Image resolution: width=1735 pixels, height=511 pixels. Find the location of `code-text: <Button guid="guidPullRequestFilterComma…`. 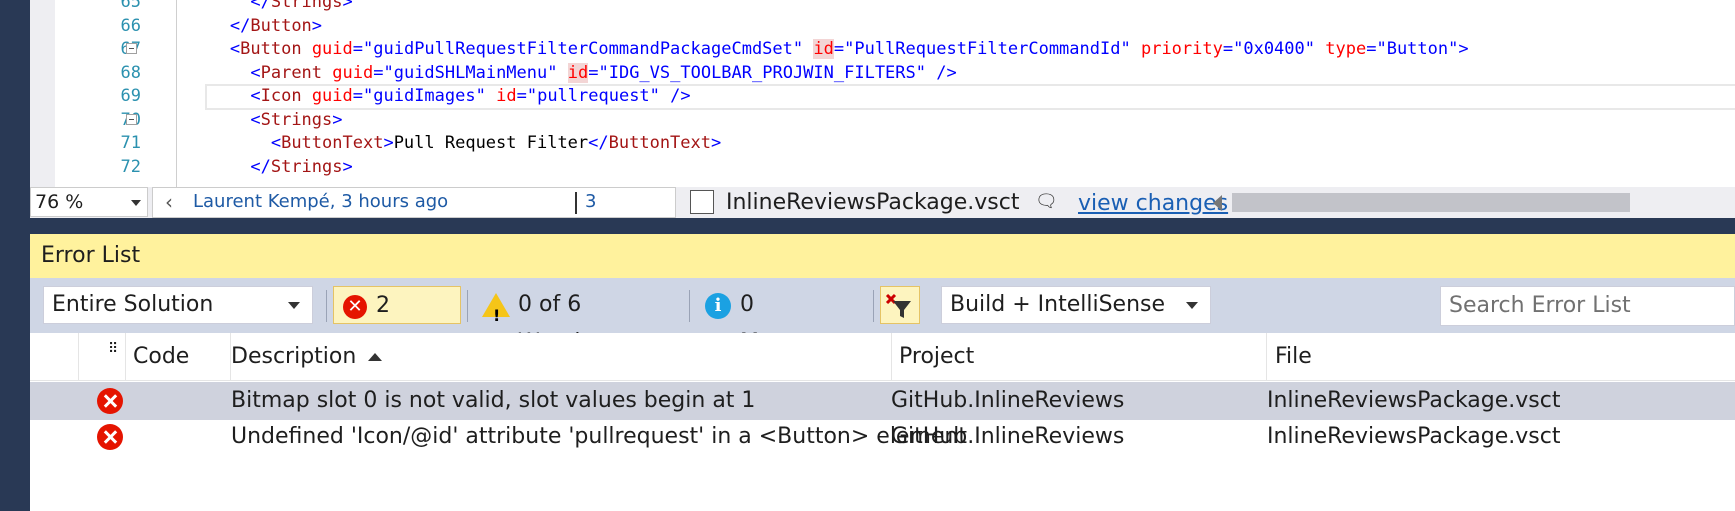

code-text: <Button guid="guidPullRequestFilterComma… is located at coordinates (849, 49).